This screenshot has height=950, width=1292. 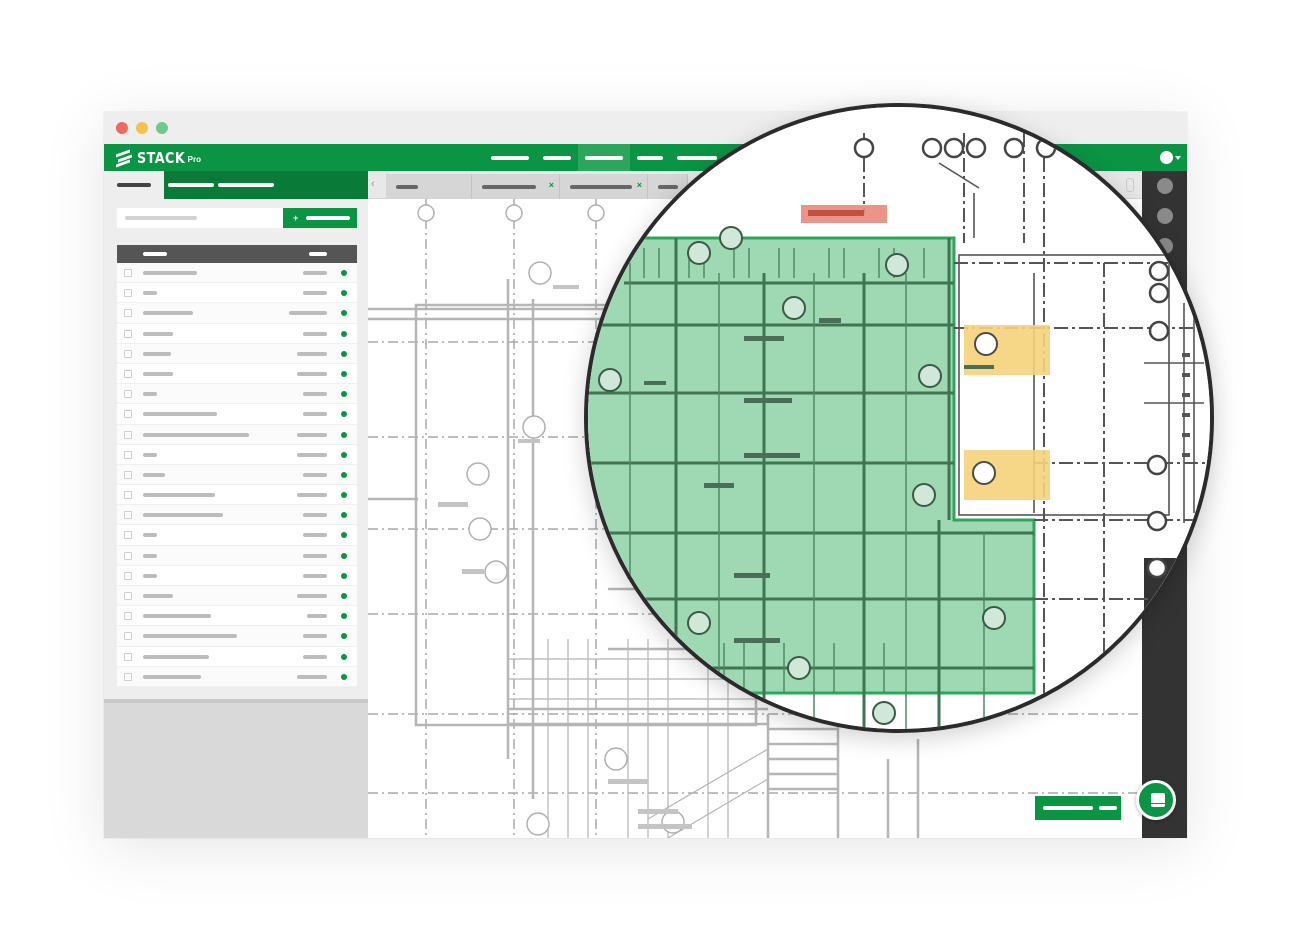 I want to click on plan-tab-2: ×, so click(x=516, y=186).